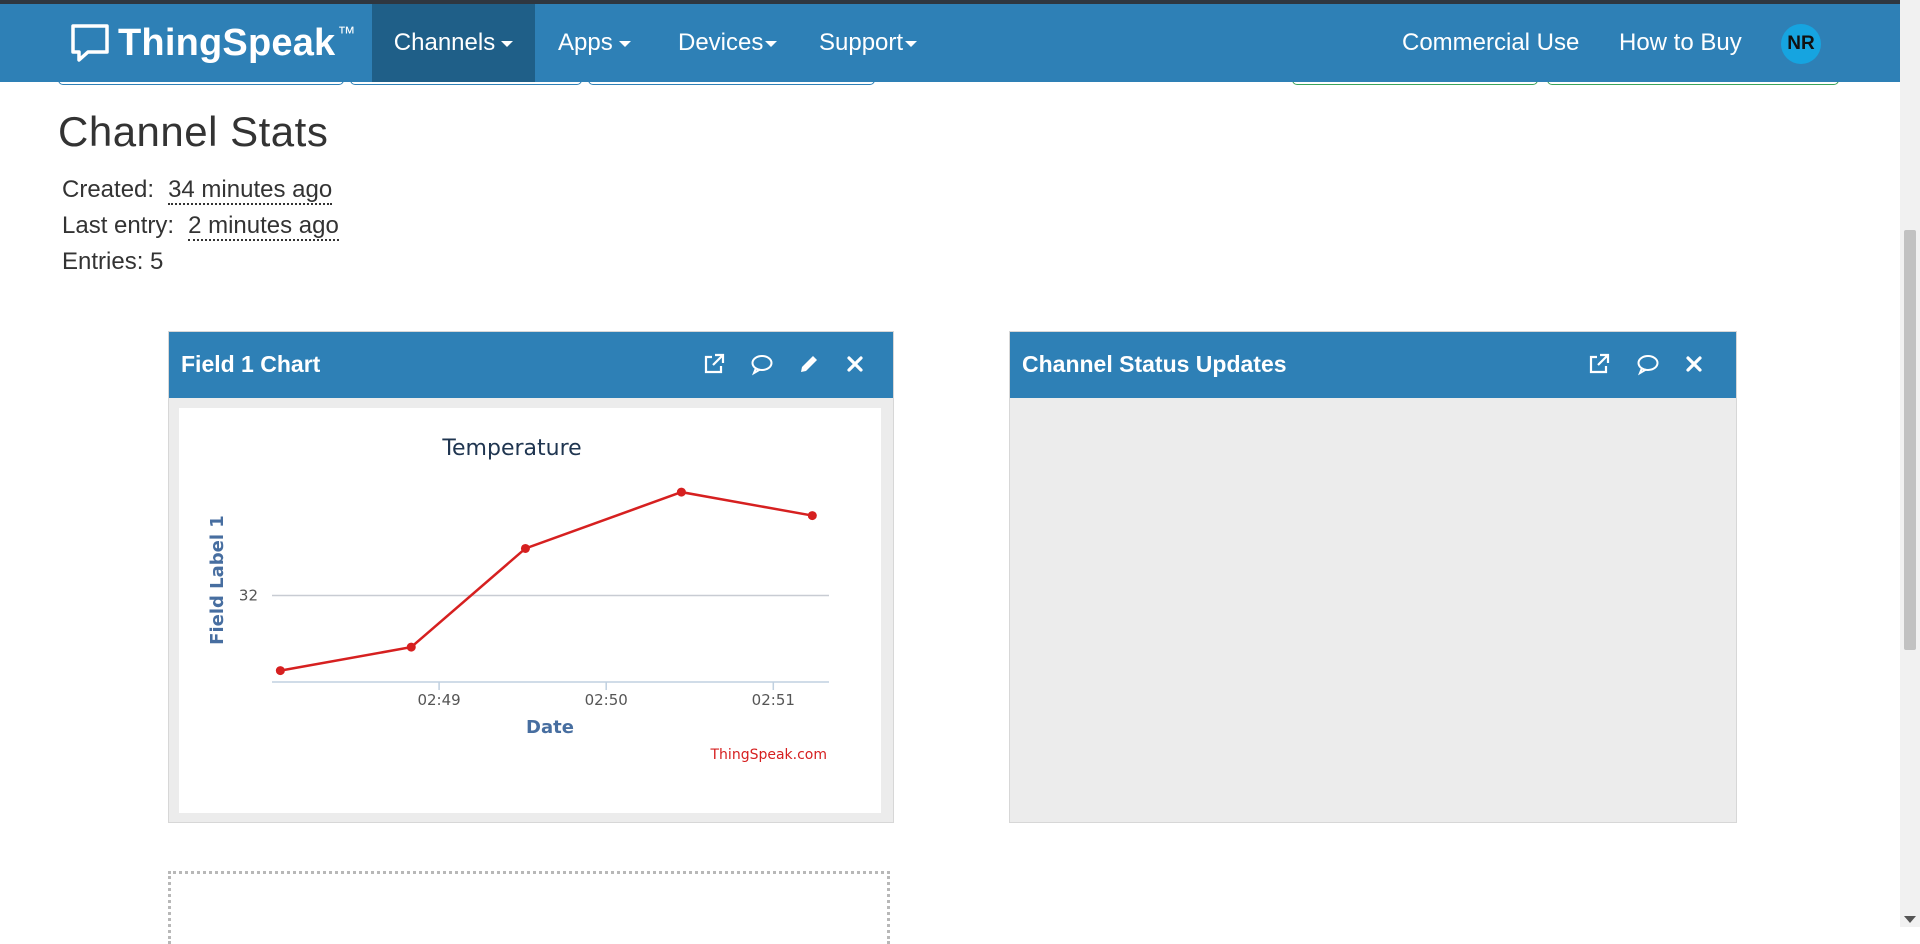  What do you see at coordinates (90, 43) in the screenshot?
I see `speech-bubble-icon` at bounding box center [90, 43].